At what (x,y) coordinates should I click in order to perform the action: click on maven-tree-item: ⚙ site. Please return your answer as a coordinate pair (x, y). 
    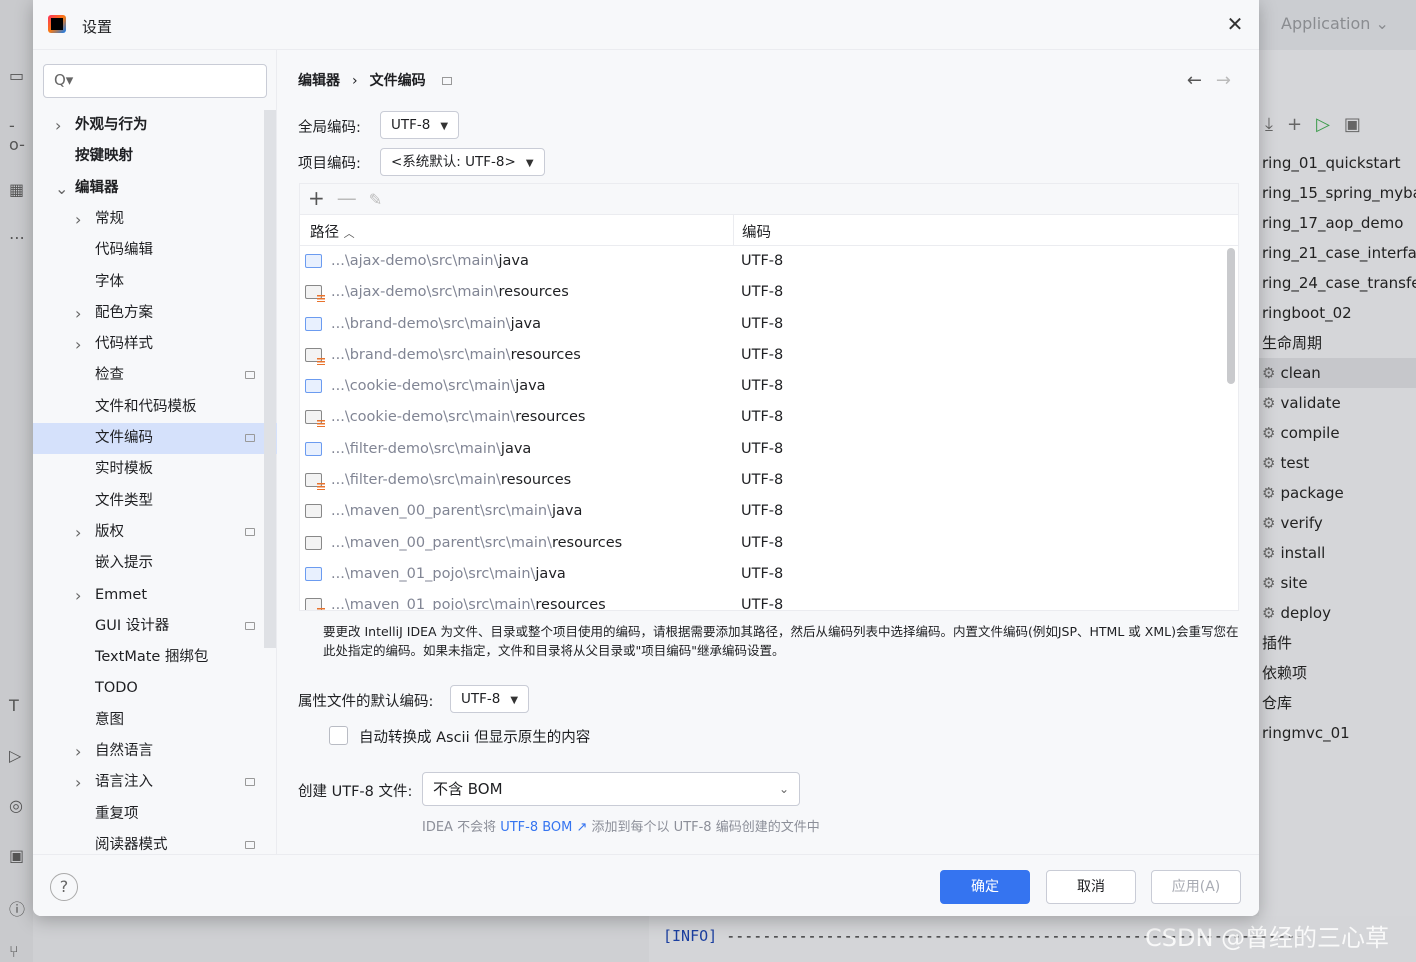
    Looking at the image, I should click on (1285, 583).